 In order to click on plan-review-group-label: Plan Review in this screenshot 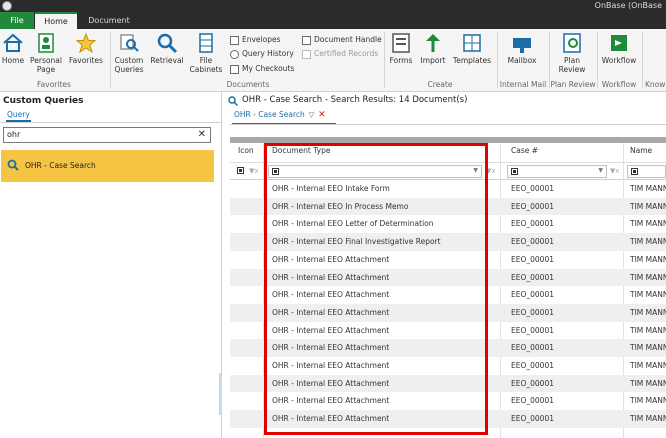, I will do `click(573, 84)`.